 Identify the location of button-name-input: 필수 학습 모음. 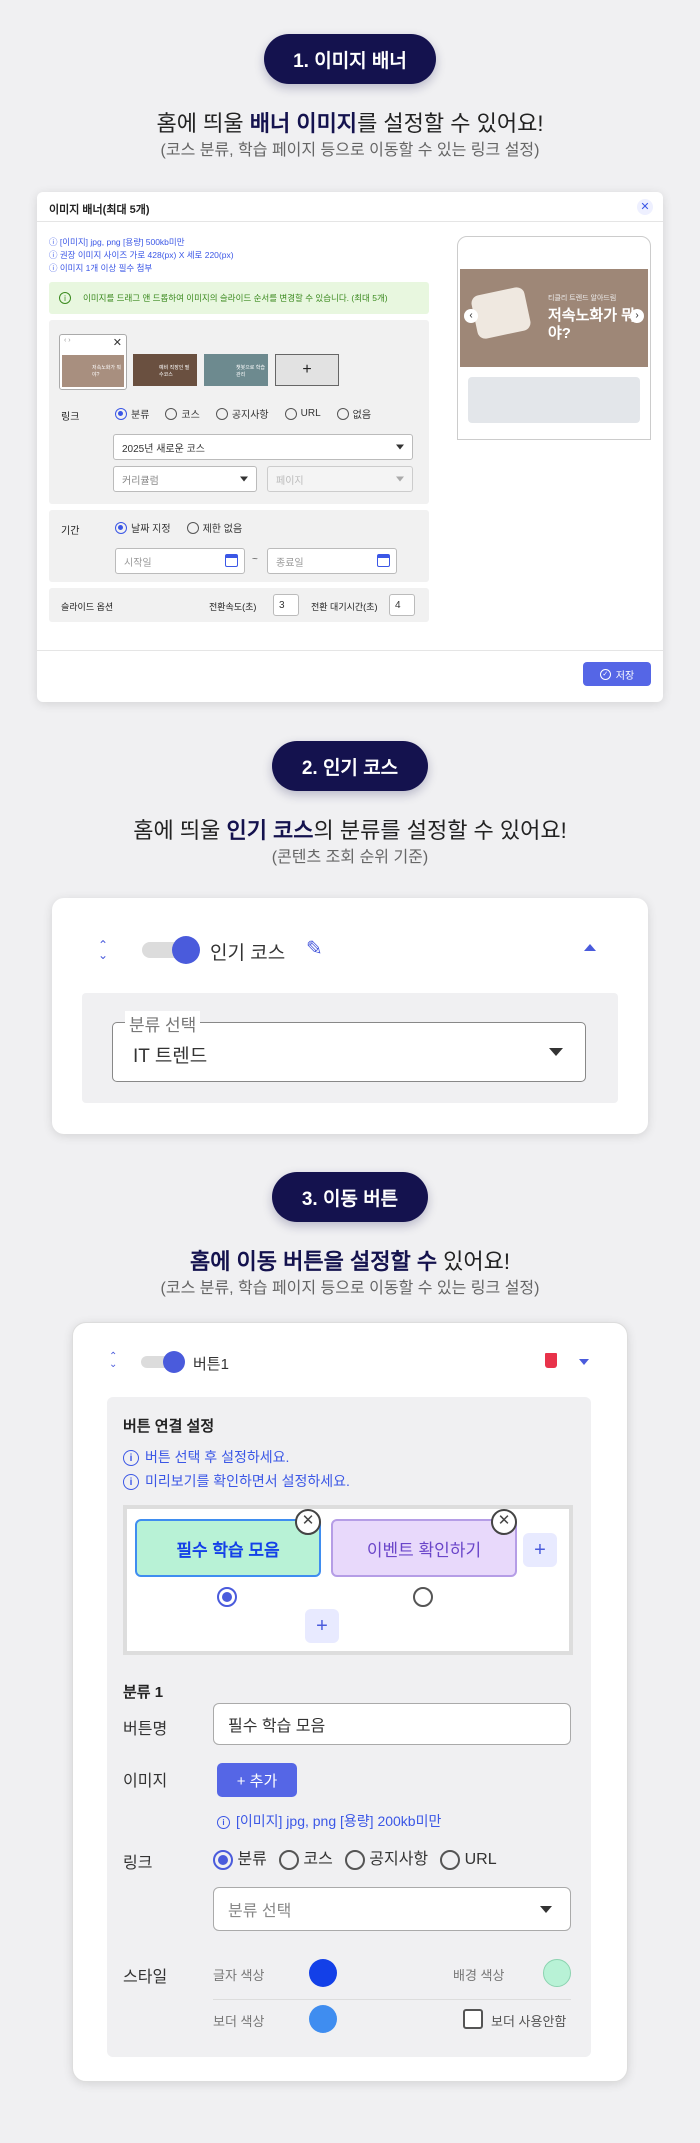
(392, 1724).